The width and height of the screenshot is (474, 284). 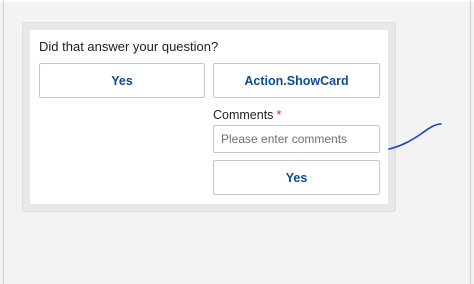 What do you see at coordinates (296, 80) in the screenshot?
I see `show-card-button: Action.ShowCard` at bounding box center [296, 80].